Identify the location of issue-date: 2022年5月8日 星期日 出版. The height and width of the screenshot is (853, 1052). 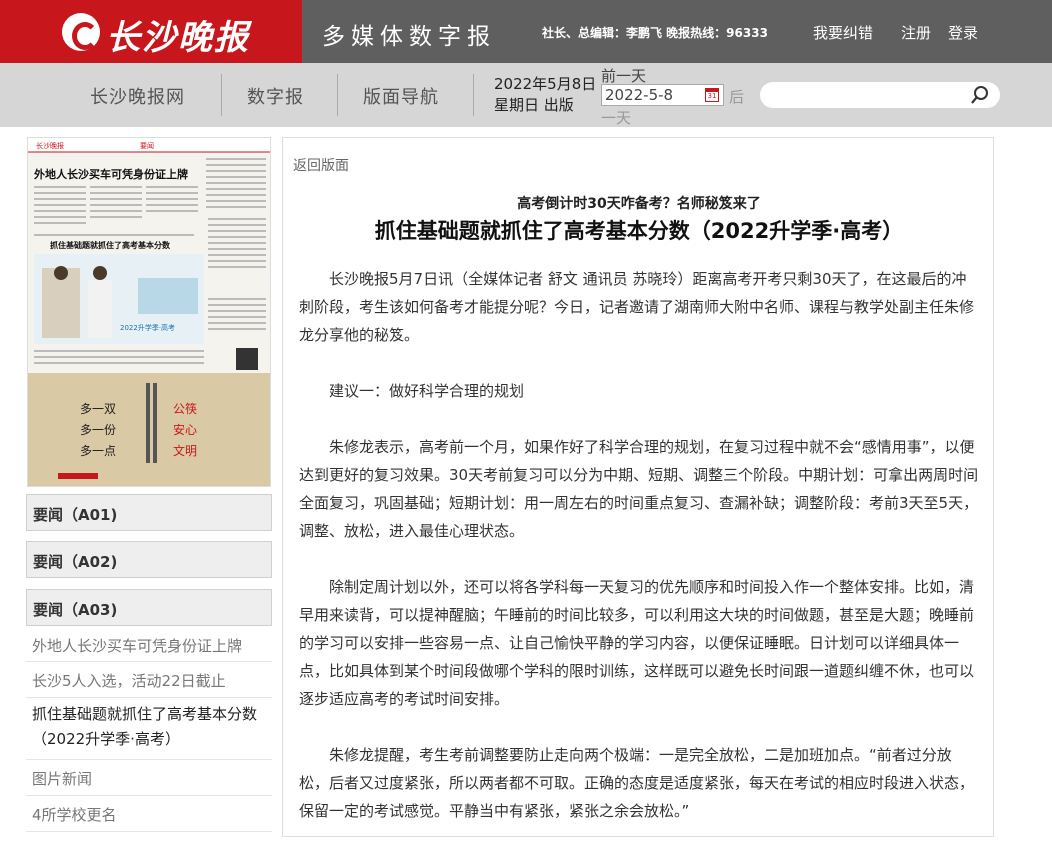
(545, 95).